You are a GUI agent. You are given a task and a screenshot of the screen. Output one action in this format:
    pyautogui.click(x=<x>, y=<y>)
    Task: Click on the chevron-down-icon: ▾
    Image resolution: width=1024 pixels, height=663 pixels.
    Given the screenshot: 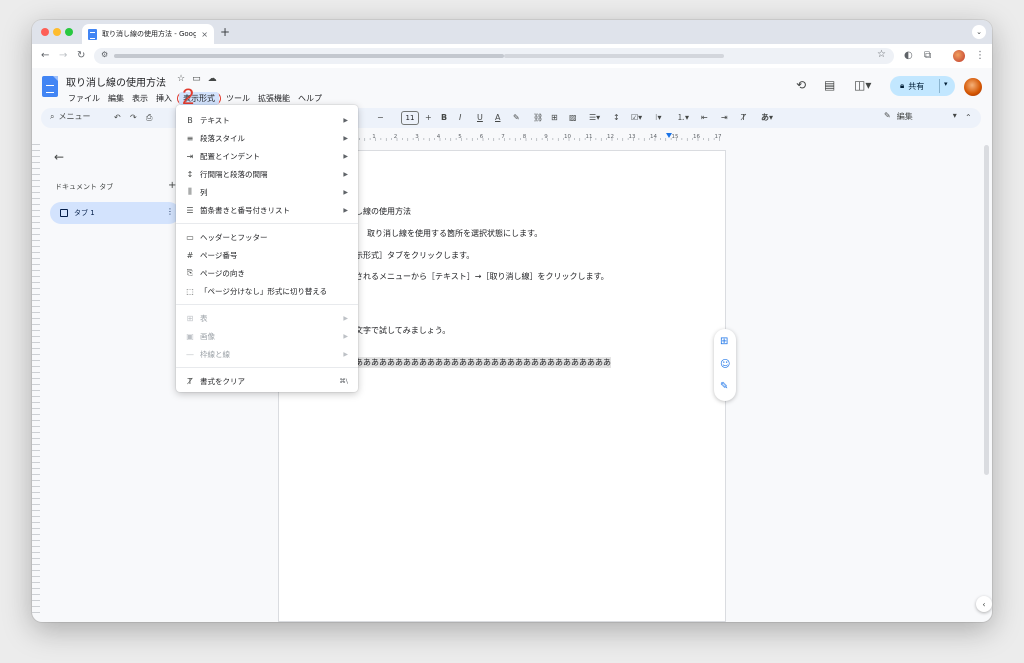 What is the action you would take?
    pyautogui.click(x=946, y=84)
    